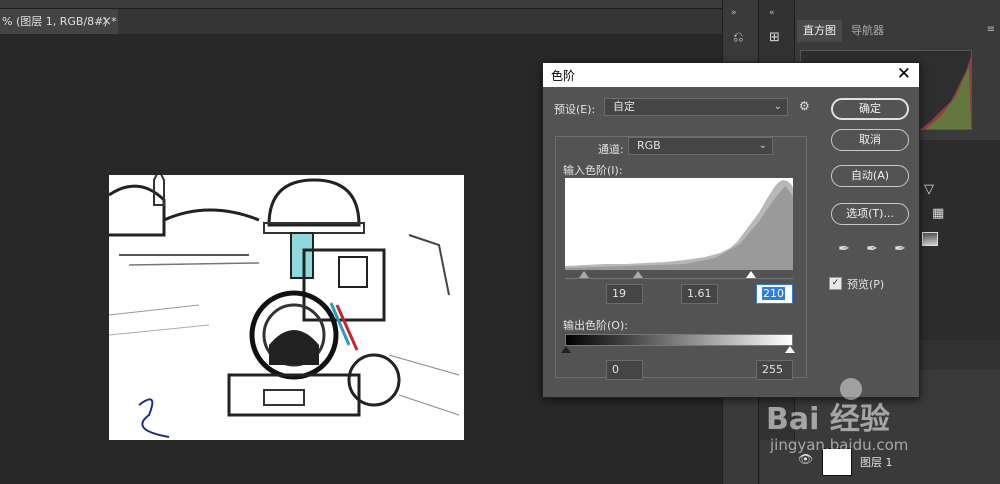  I want to click on input-gamma-slider, so click(638, 274).